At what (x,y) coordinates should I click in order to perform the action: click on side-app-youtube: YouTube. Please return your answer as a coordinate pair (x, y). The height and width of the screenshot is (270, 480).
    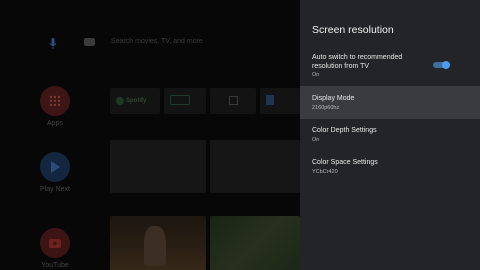
    Looking at the image, I should click on (55, 248).